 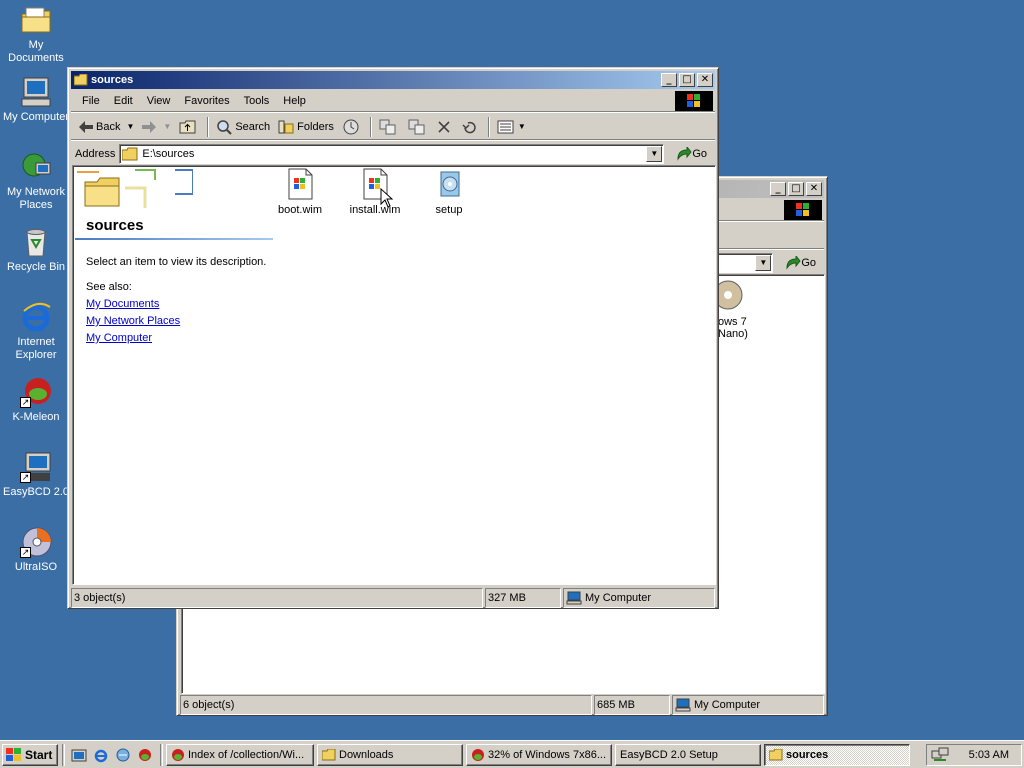 What do you see at coordinates (36, 167) in the screenshot?
I see `network-places-icon` at bounding box center [36, 167].